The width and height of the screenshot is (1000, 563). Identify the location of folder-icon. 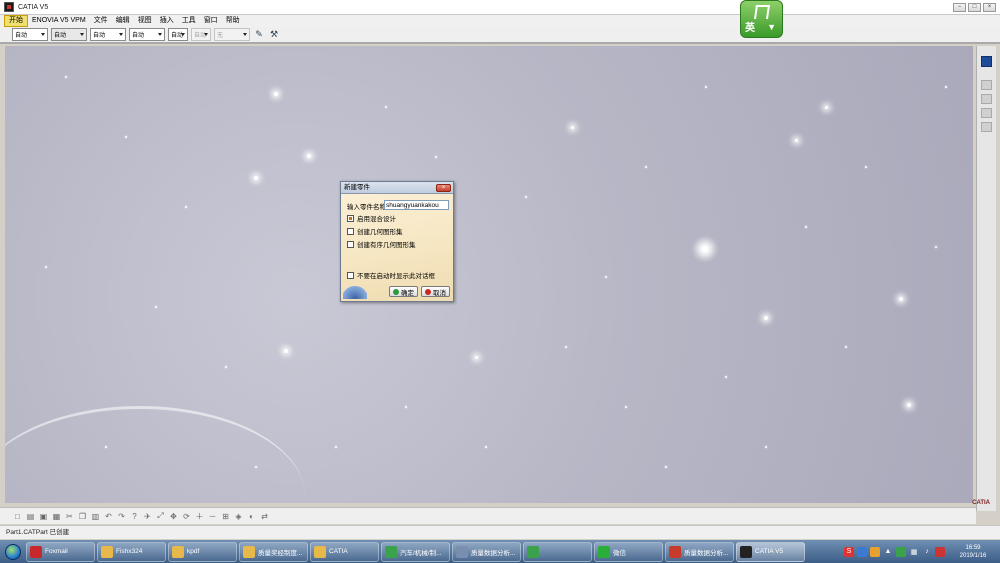
(320, 551).